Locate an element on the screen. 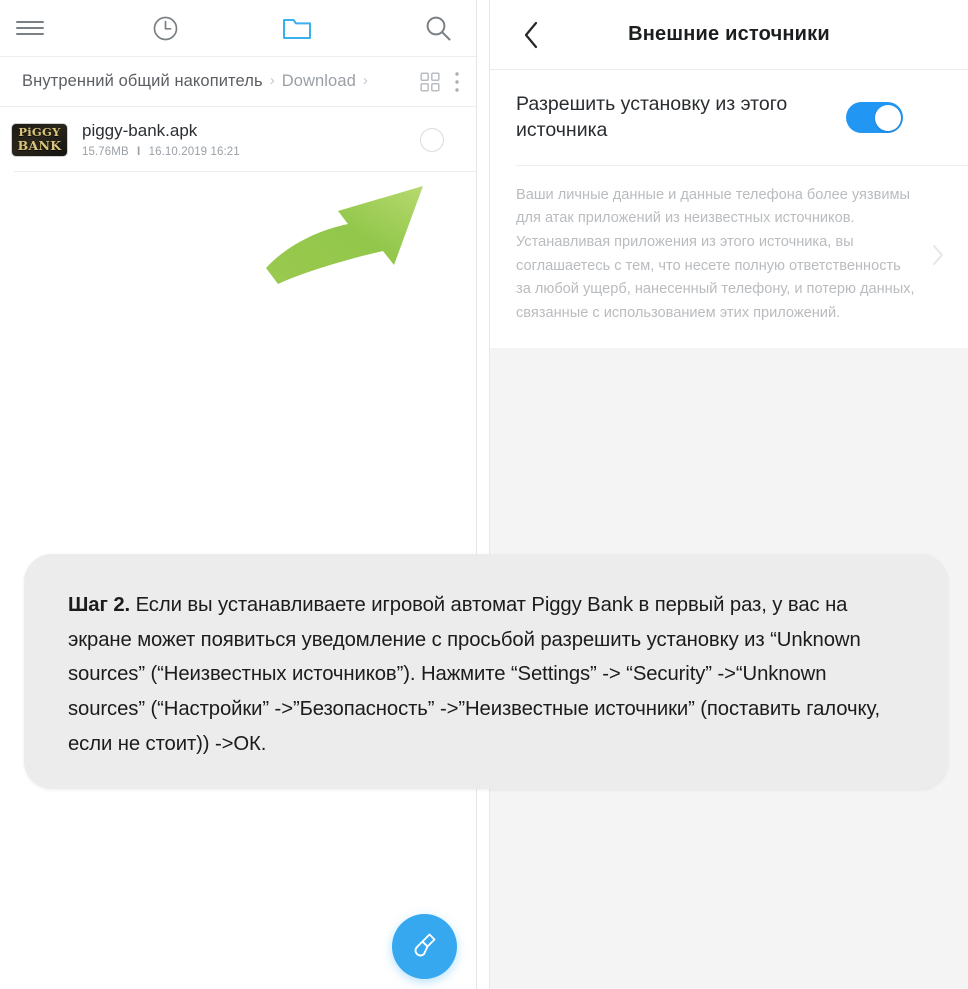 The width and height of the screenshot is (968, 989). clock-icon is located at coordinates (165, 28).